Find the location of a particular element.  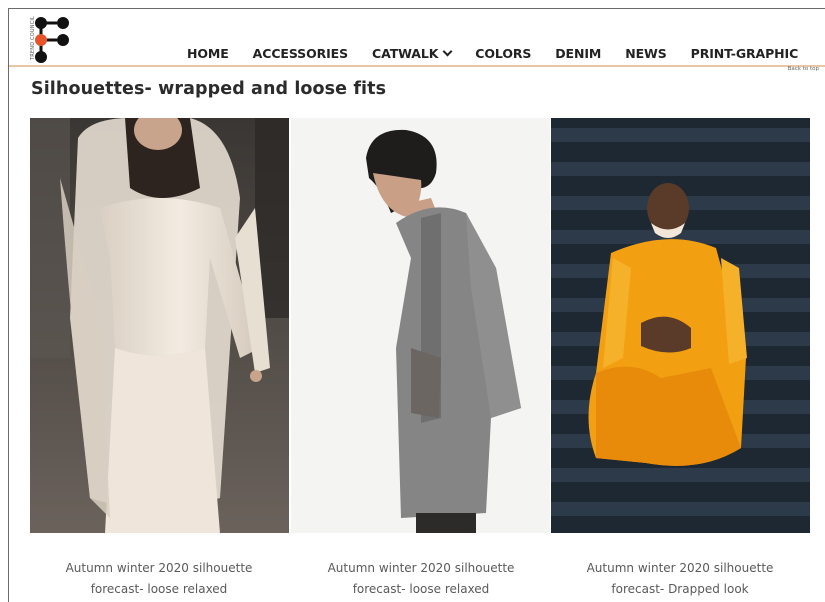

nav-print-graphic: PRINT-GRAPHIC is located at coordinates (744, 53).